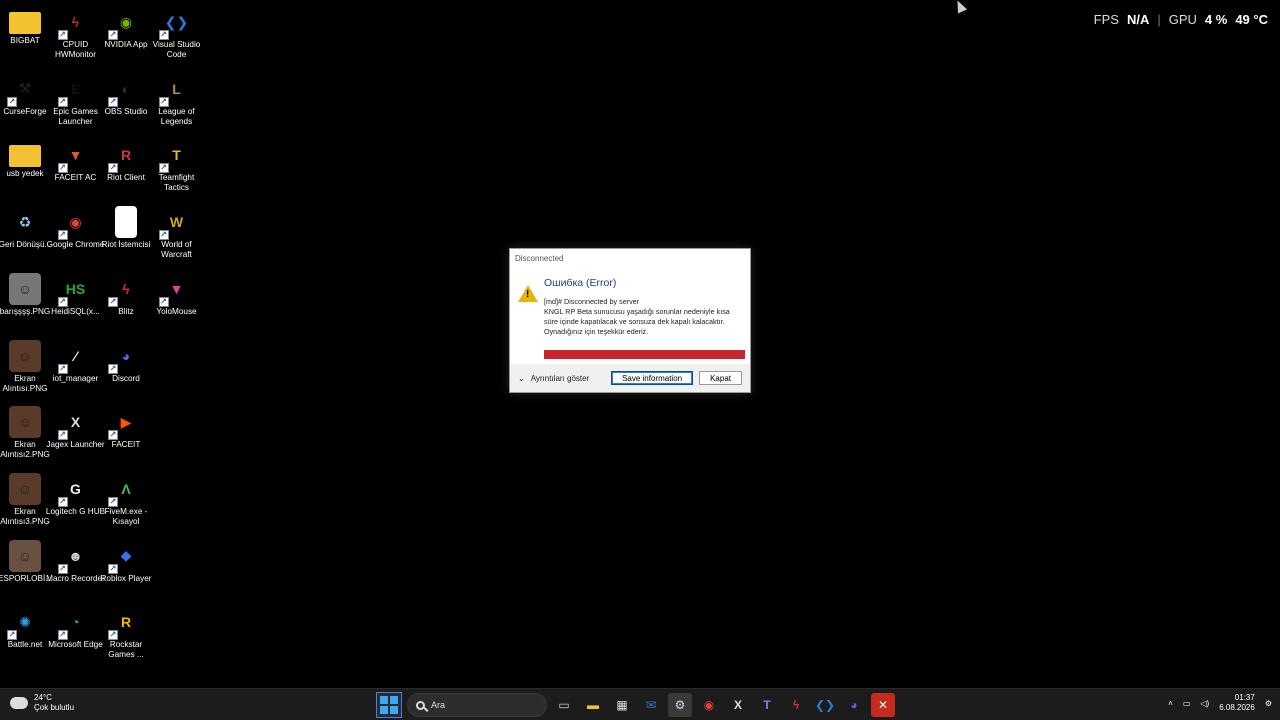 The width and height of the screenshot is (1280, 720). What do you see at coordinates (76, 33) in the screenshot?
I see `desktop-icon: ϟ ↗ CPUID HWMonitor` at bounding box center [76, 33].